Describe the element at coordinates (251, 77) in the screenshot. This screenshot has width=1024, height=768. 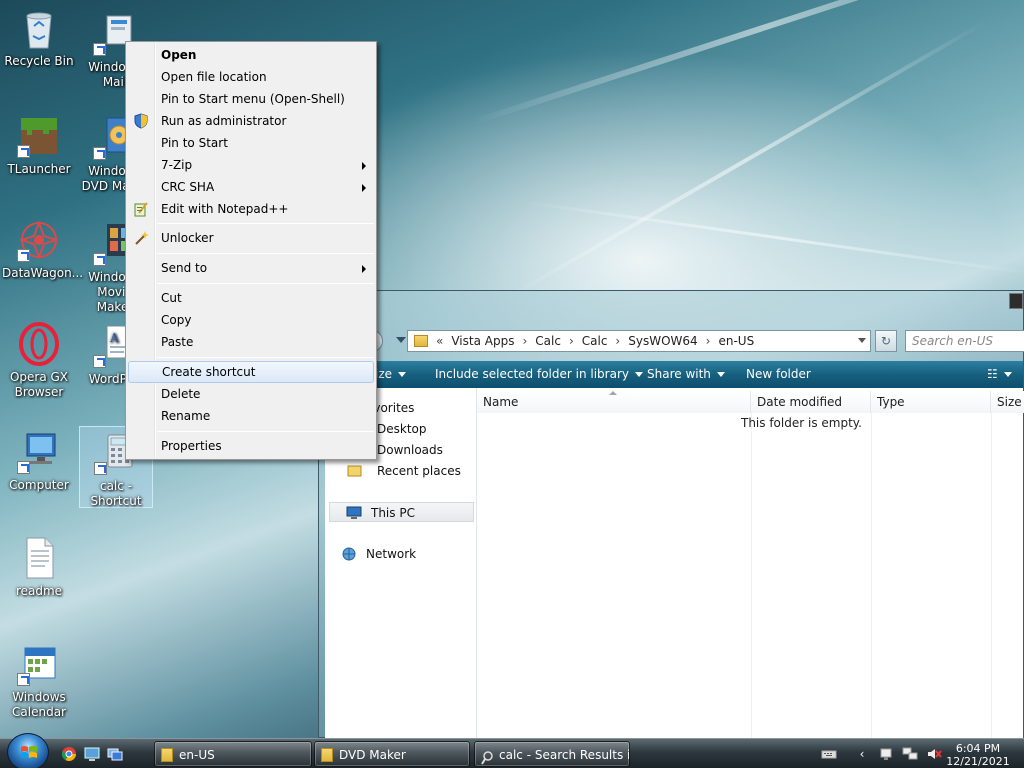
I see `menu-item-open-file-location: Open file location` at that location.